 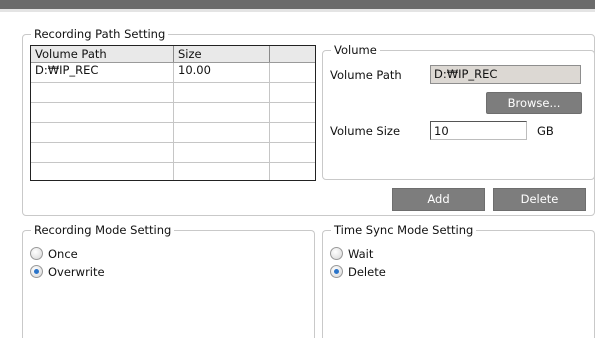 What do you see at coordinates (438, 199) in the screenshot?
I see `add-button: Add` at bounding box center [438, 199].